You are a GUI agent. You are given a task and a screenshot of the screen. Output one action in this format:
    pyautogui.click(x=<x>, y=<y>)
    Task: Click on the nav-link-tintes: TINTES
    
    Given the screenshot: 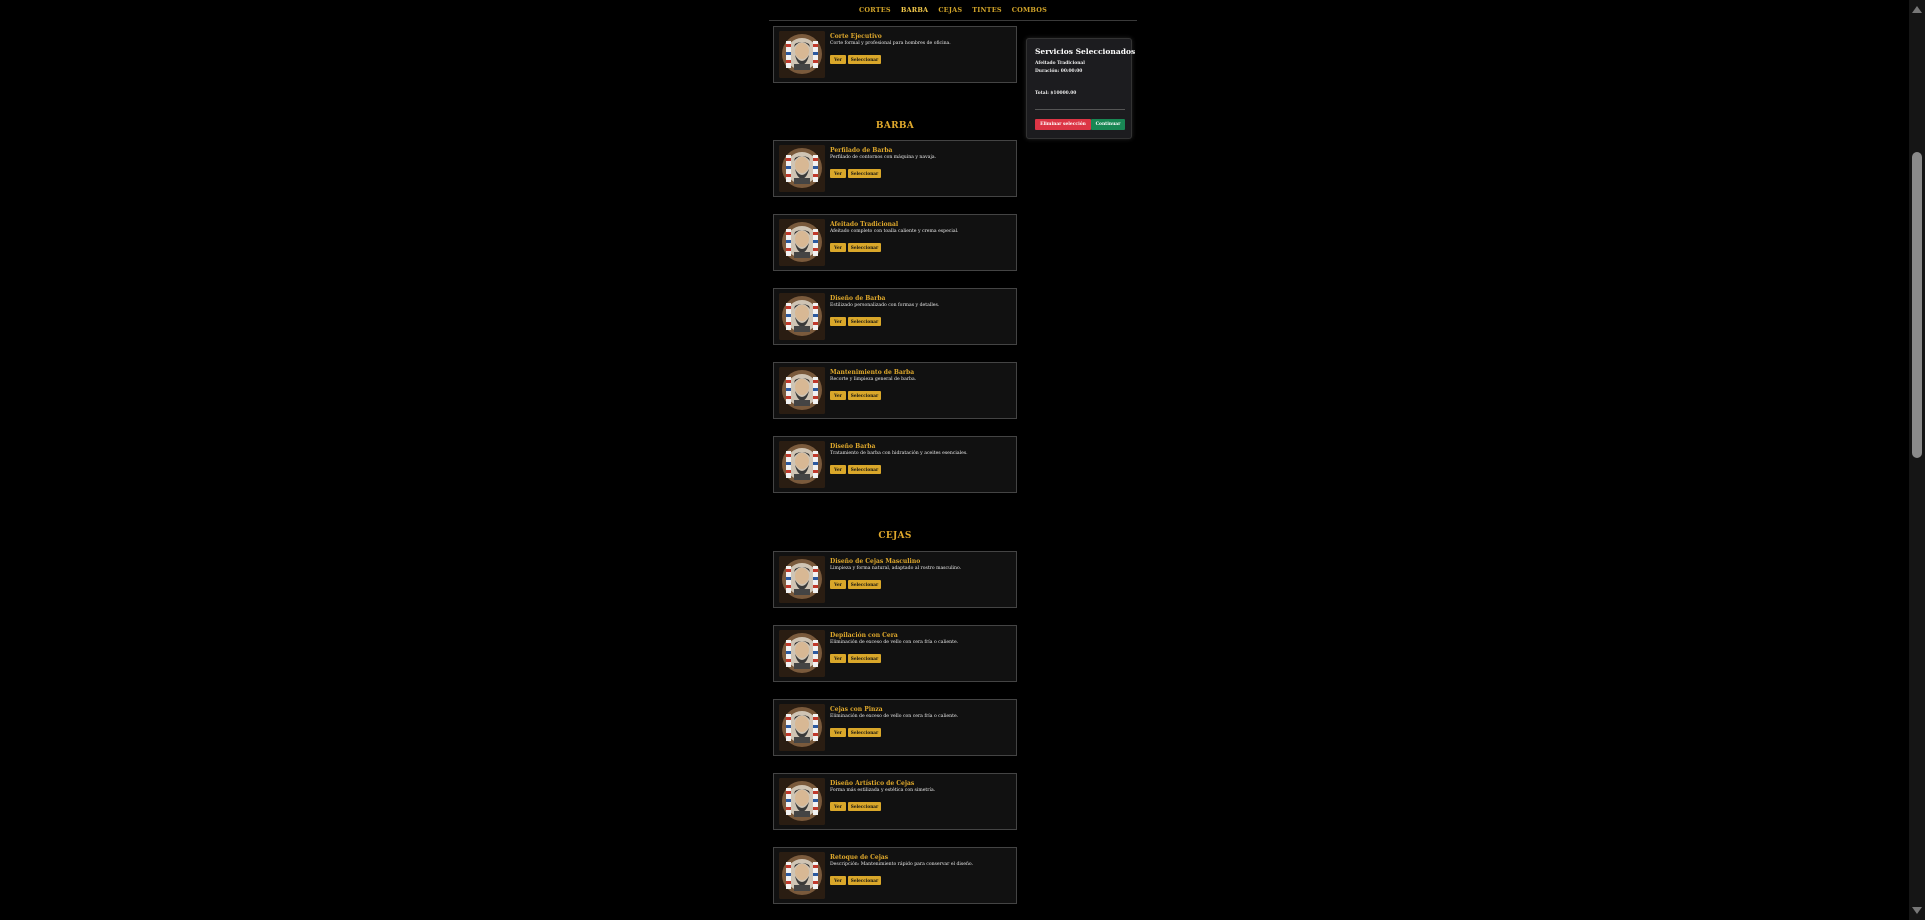 What is the action you would take?
    pyautogui.click(x=987, y=10)
    